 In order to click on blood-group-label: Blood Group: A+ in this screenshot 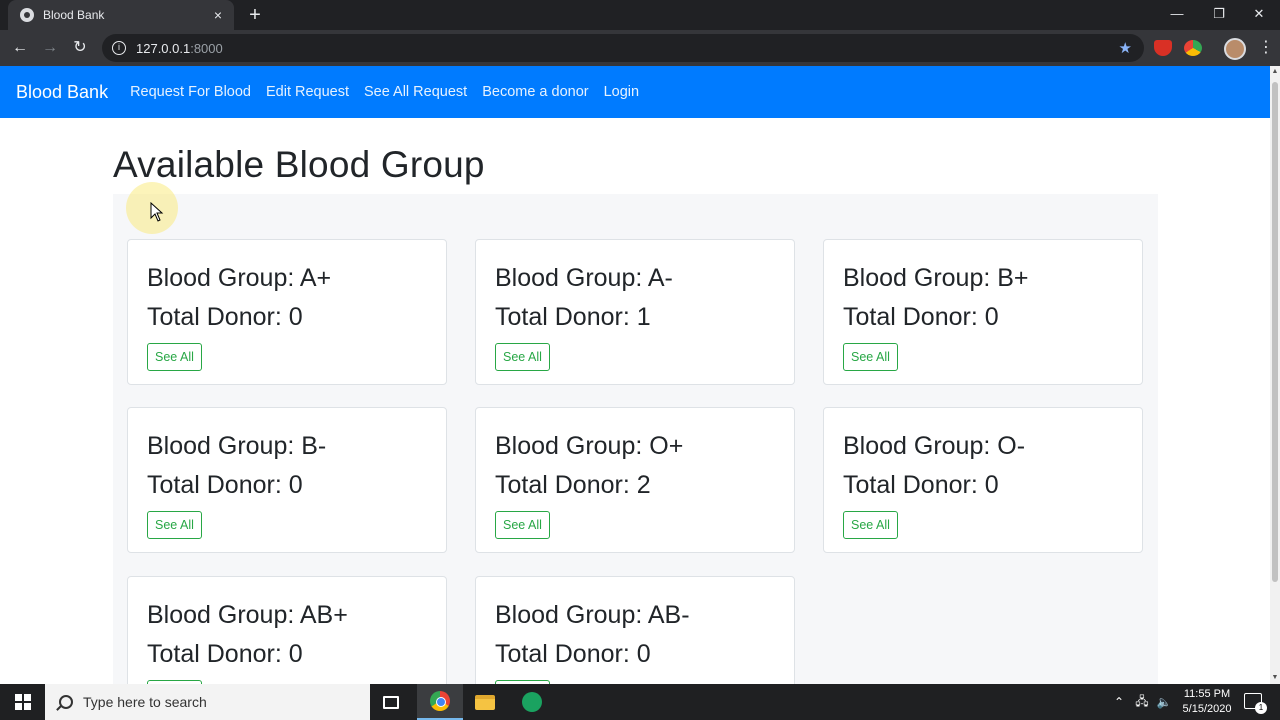, I will do `click(239, 278)`.